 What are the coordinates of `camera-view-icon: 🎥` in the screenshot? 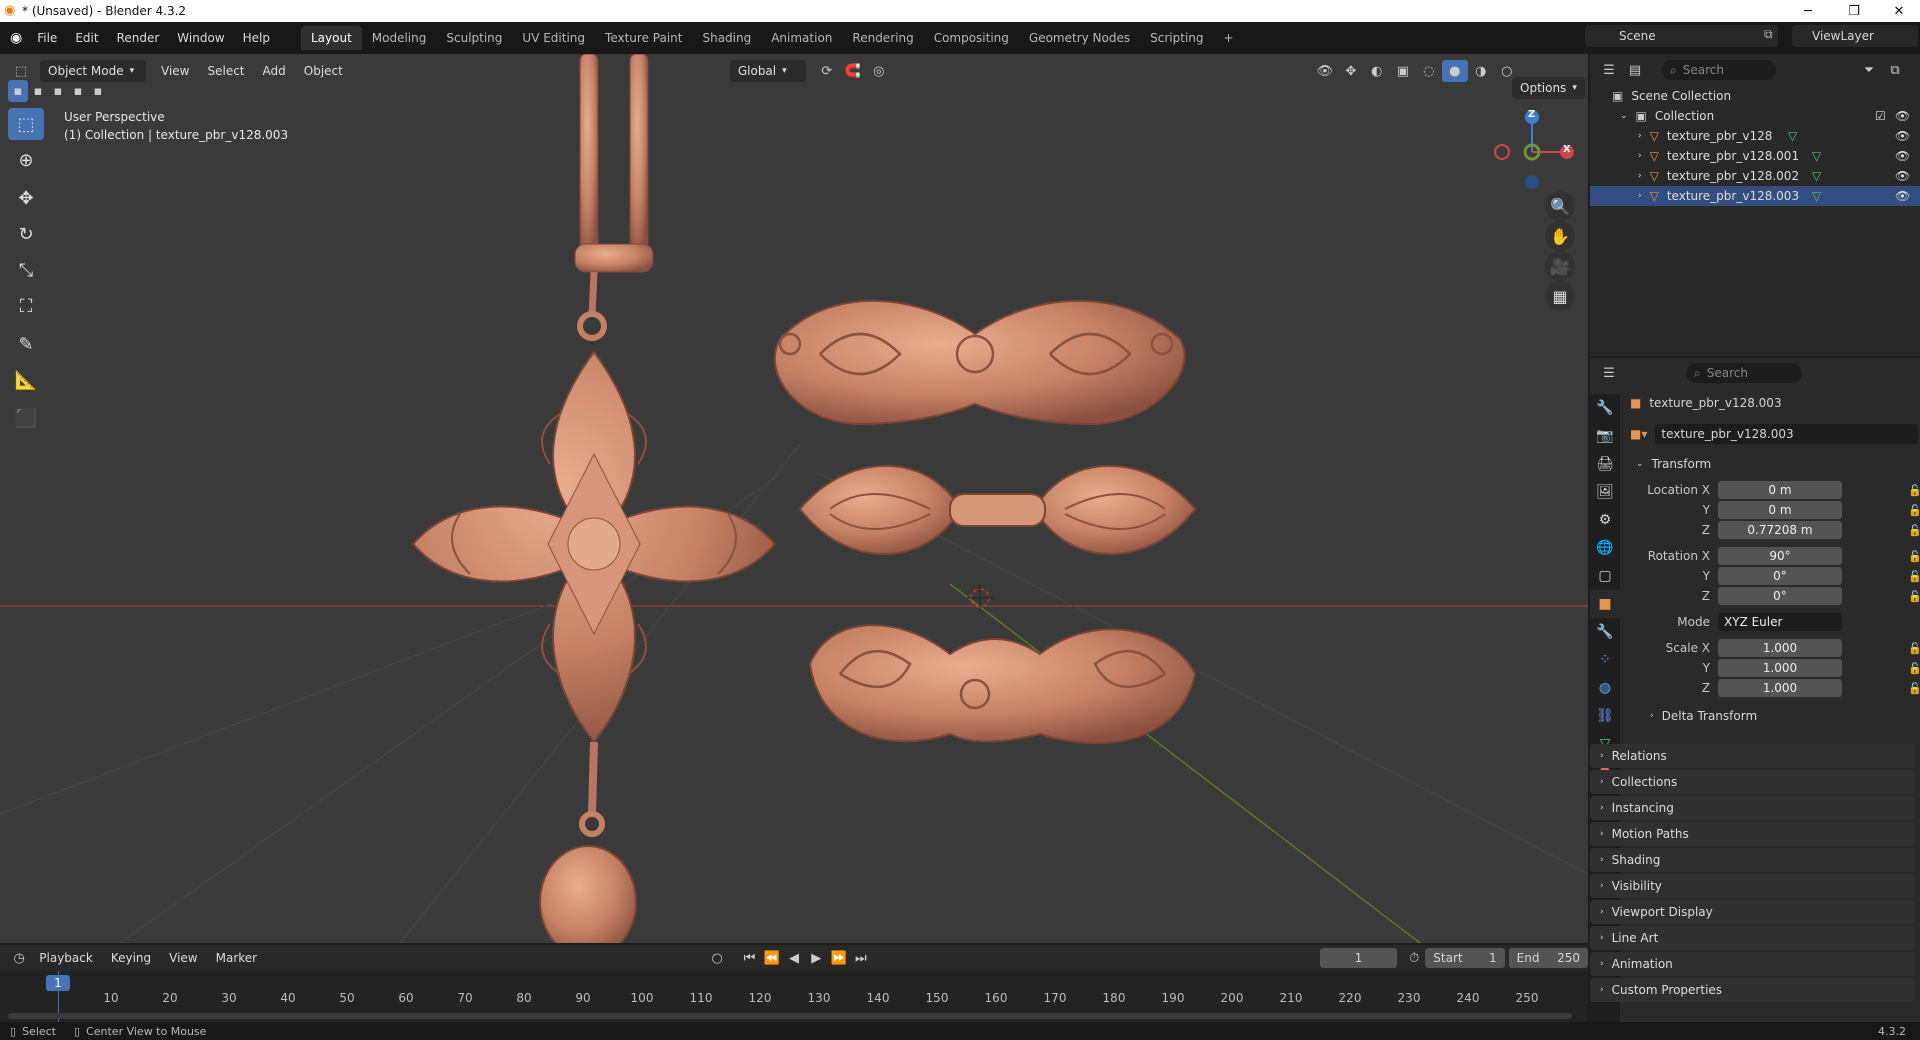 It's located at (1560, 266).